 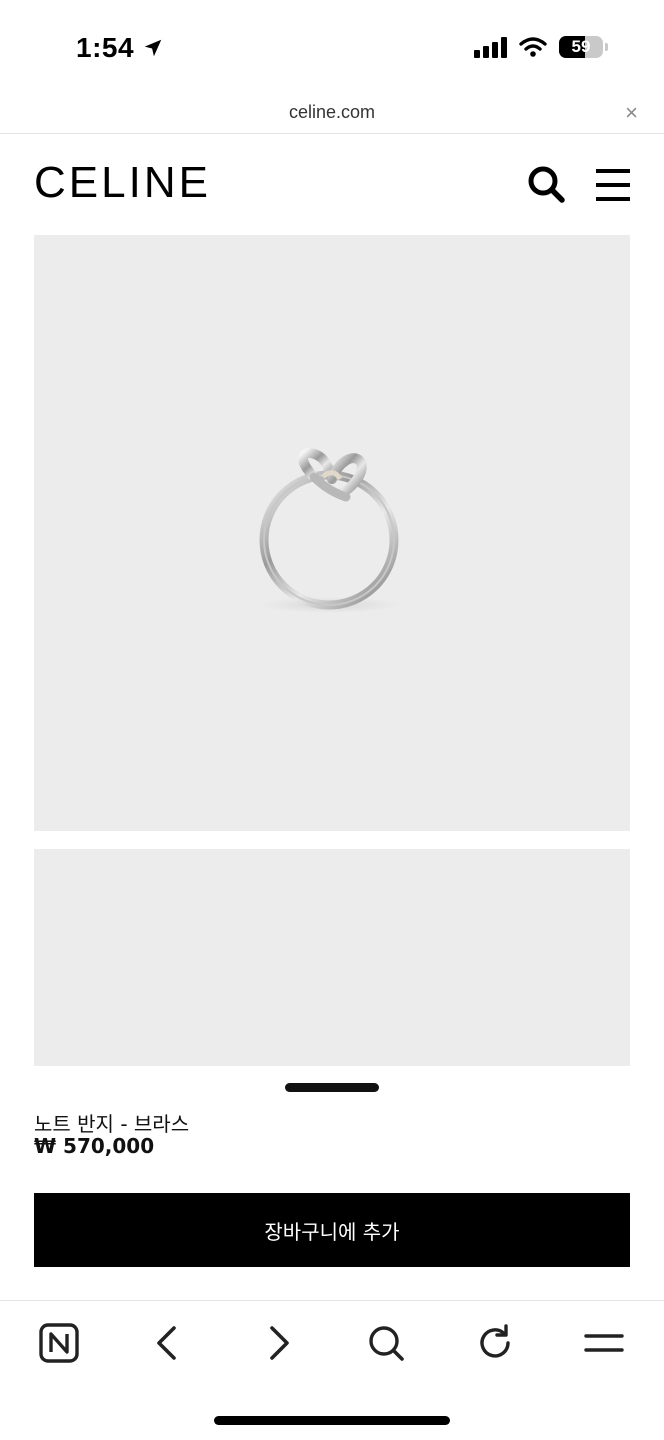 What do you see at coordinates (105, 47) in the screenshot?
I see `clock: 1:54` at bounding box center [105, 47].